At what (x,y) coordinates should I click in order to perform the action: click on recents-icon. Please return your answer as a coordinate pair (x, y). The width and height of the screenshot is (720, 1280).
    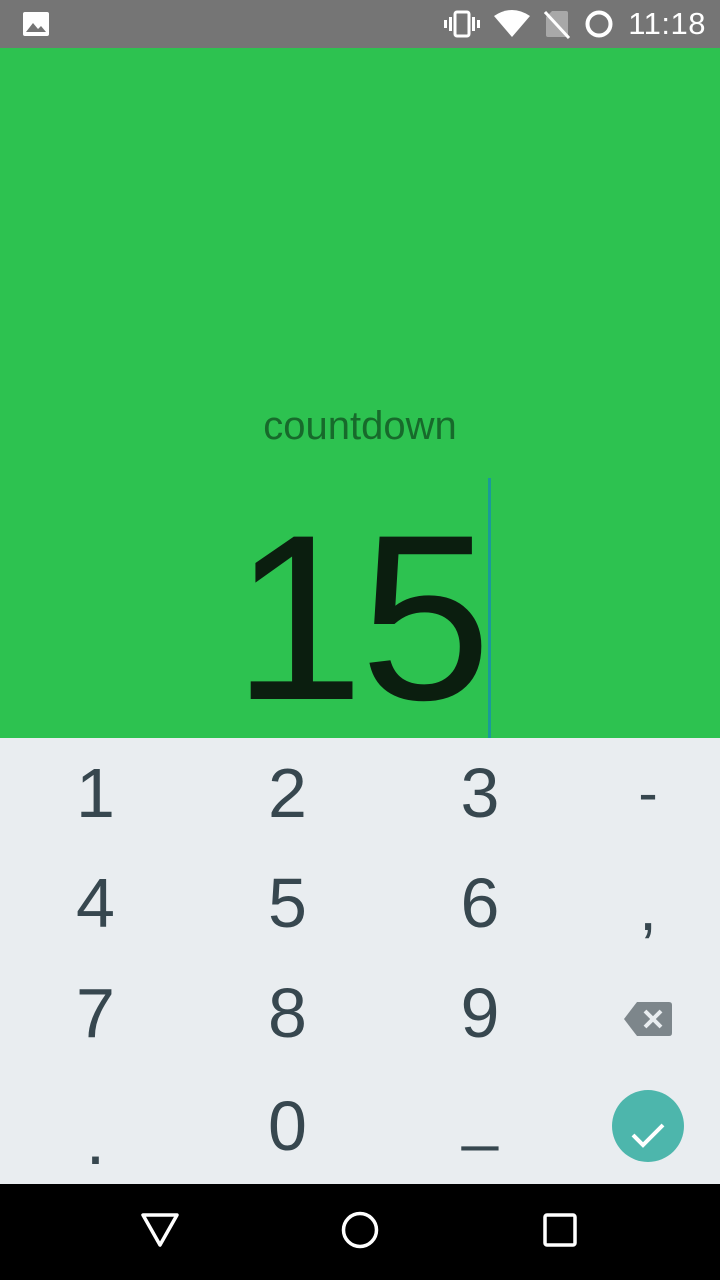
    Looking at the image, I should click on (560, 1232).